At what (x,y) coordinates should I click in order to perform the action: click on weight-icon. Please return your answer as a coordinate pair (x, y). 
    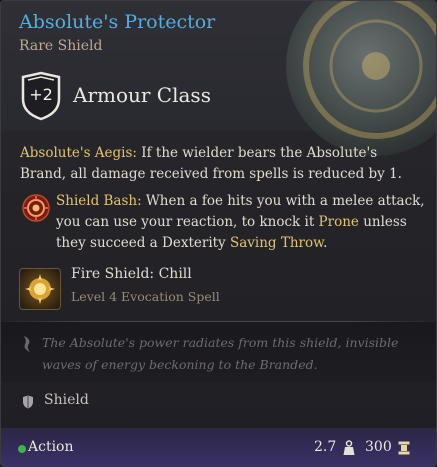
    Looking at the image, I should click on (349, 447).